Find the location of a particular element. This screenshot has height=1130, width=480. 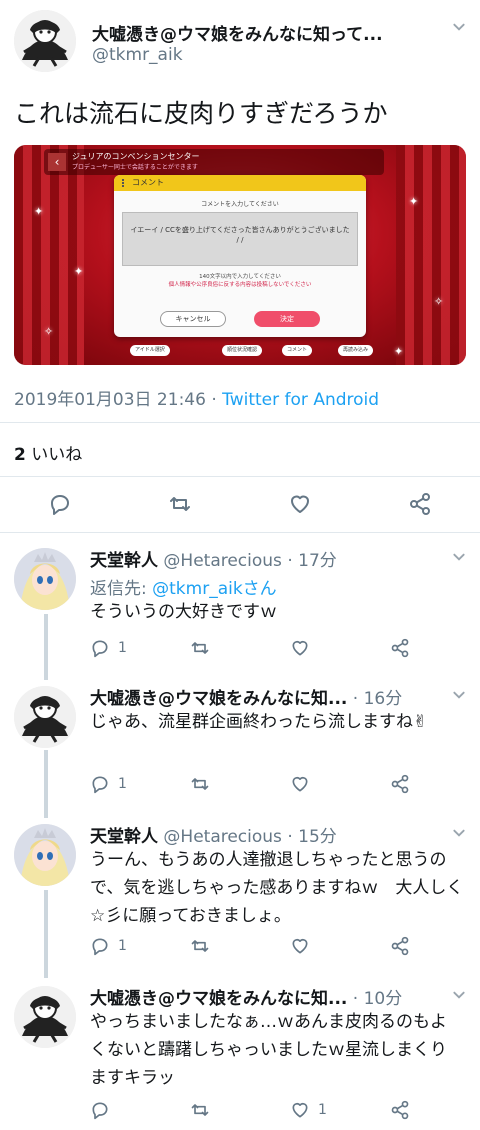

tweet-text: これは流石に皮肉りすぎだろうか is located at coordinates (201, 113).